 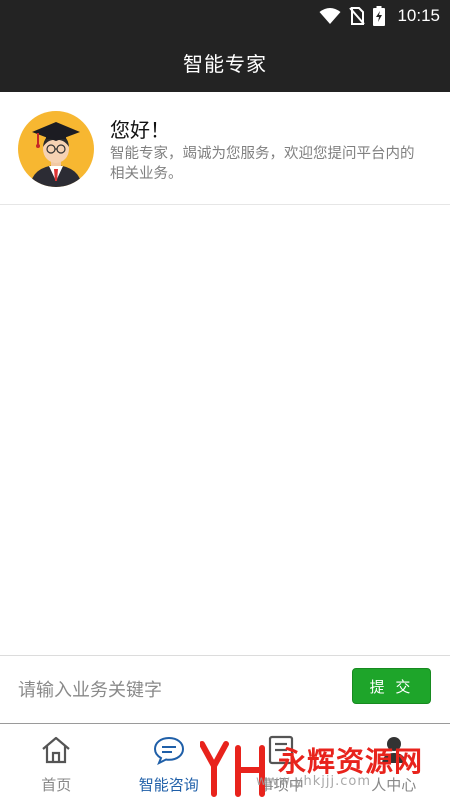 I want to click on tab-home-label: 首页, so click(x=56, y=785).